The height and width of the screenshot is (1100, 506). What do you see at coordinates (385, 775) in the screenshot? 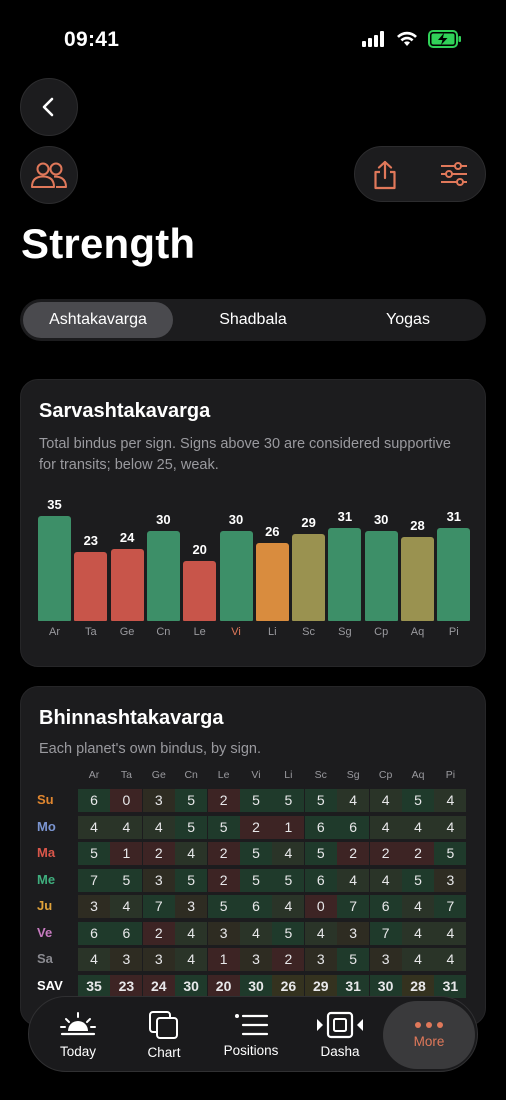
I see `grid-sign-header: Cp` at bounding box center [385, 775].